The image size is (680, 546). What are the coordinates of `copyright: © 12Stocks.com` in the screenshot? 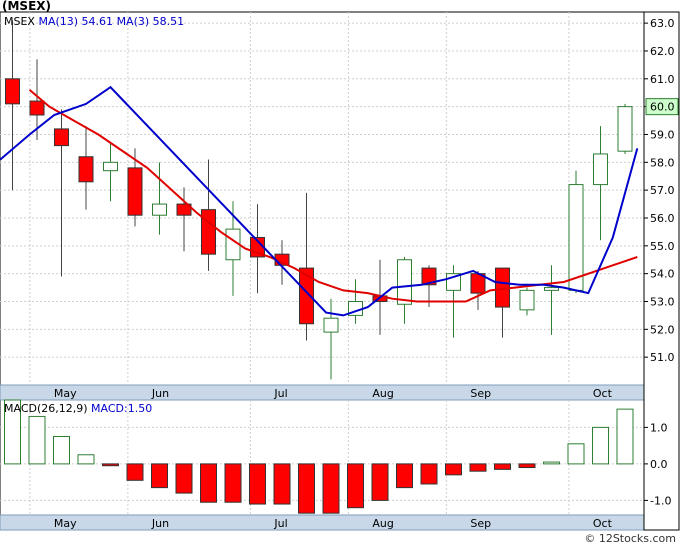 It's located at (630, 538).